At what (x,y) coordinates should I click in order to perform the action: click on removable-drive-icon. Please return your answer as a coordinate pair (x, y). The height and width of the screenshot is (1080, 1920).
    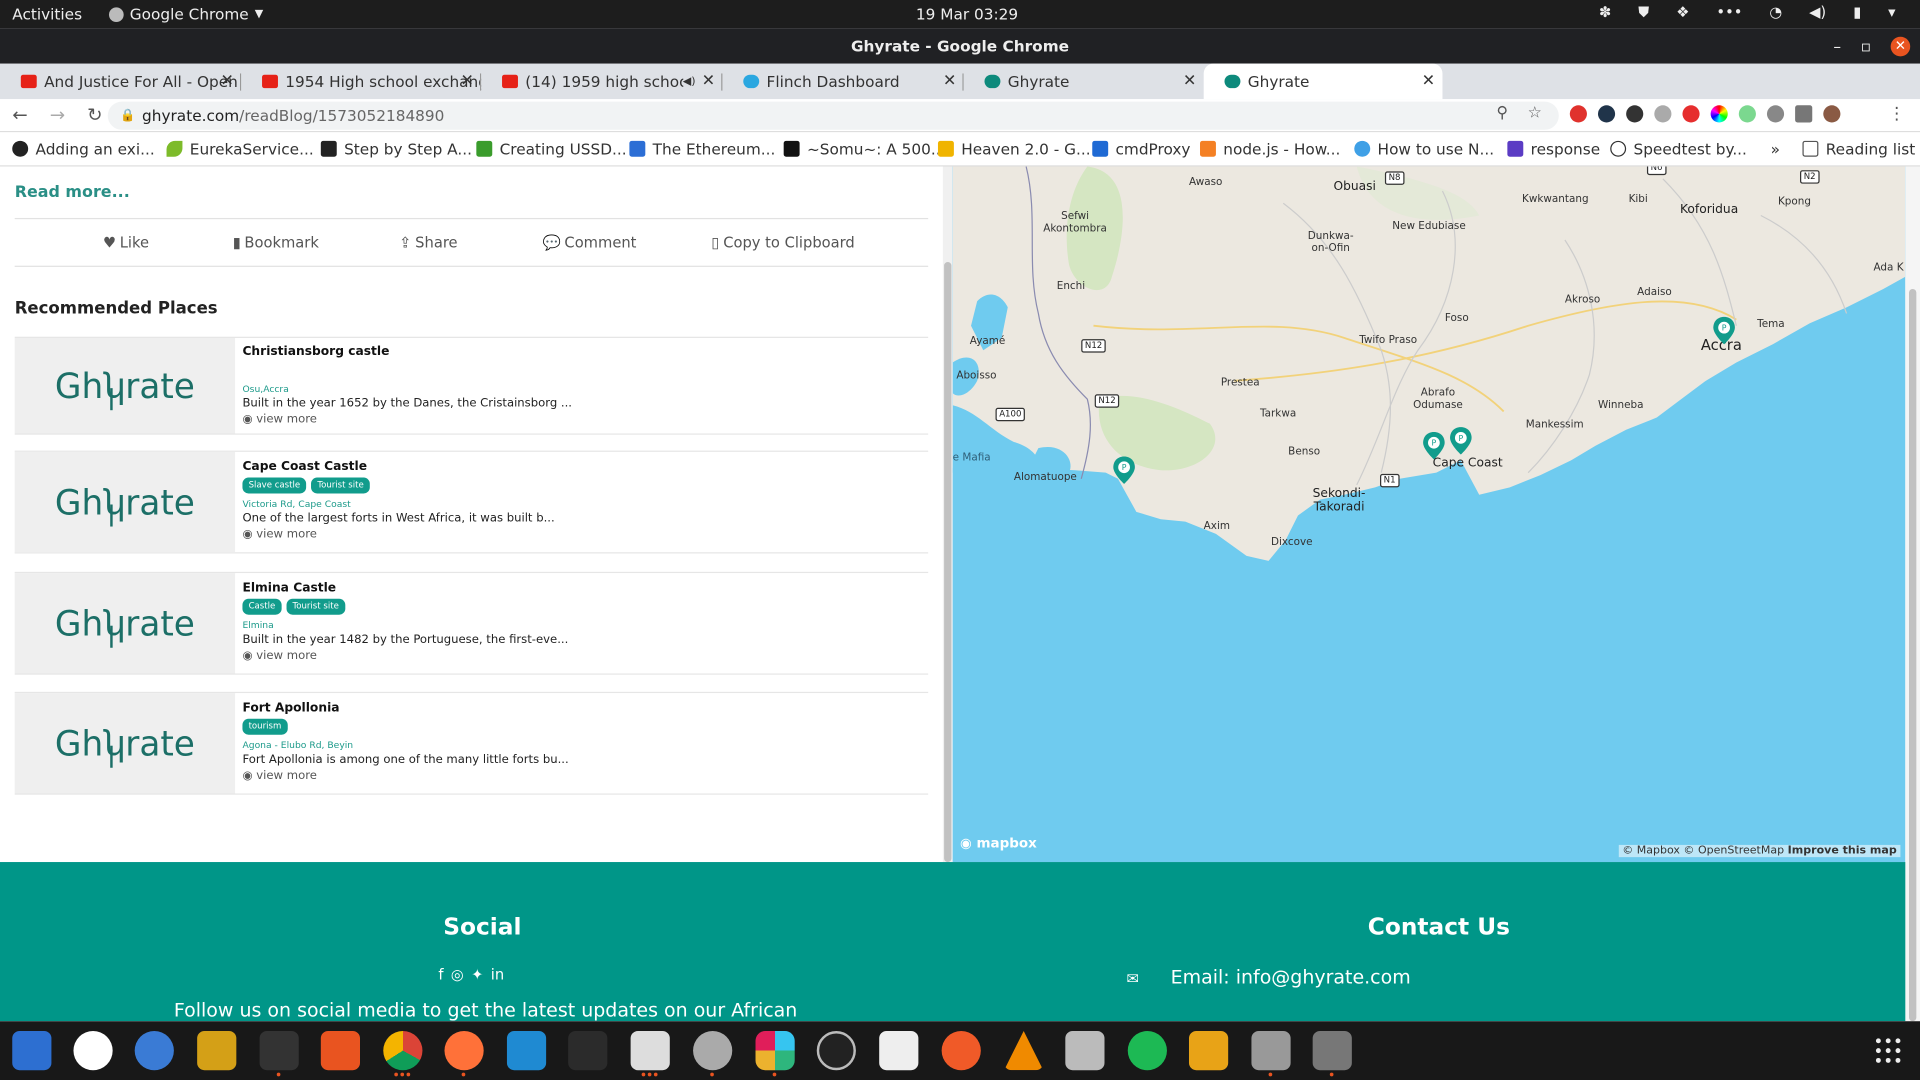
    Looking at the image, I should click on (1332, 1051).